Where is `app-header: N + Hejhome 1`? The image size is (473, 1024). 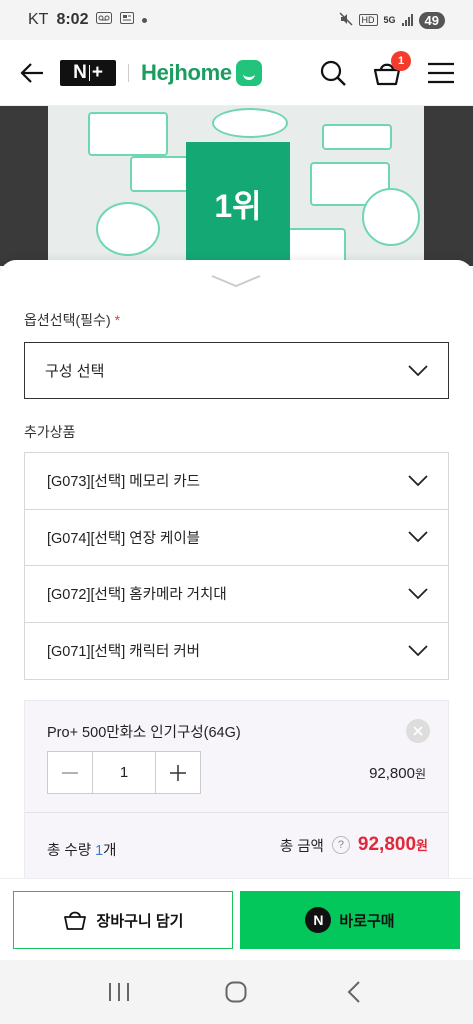 app-header: N + Hejhome 1 is located at coordinates (236, 73).